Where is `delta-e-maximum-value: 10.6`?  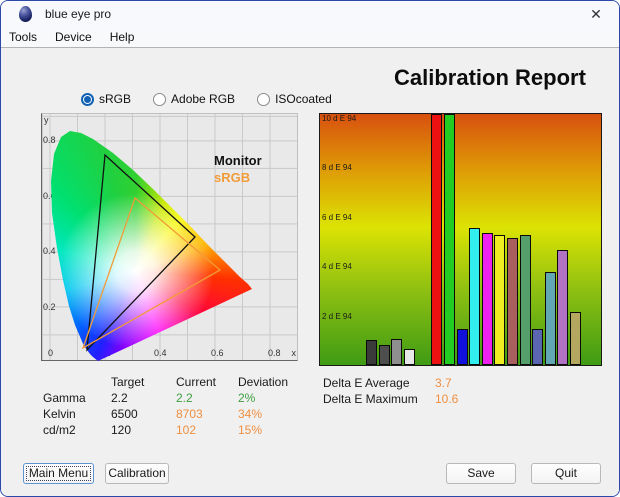
delta-e-maximum-value: 10.6 is located at coordinates (447, 399).